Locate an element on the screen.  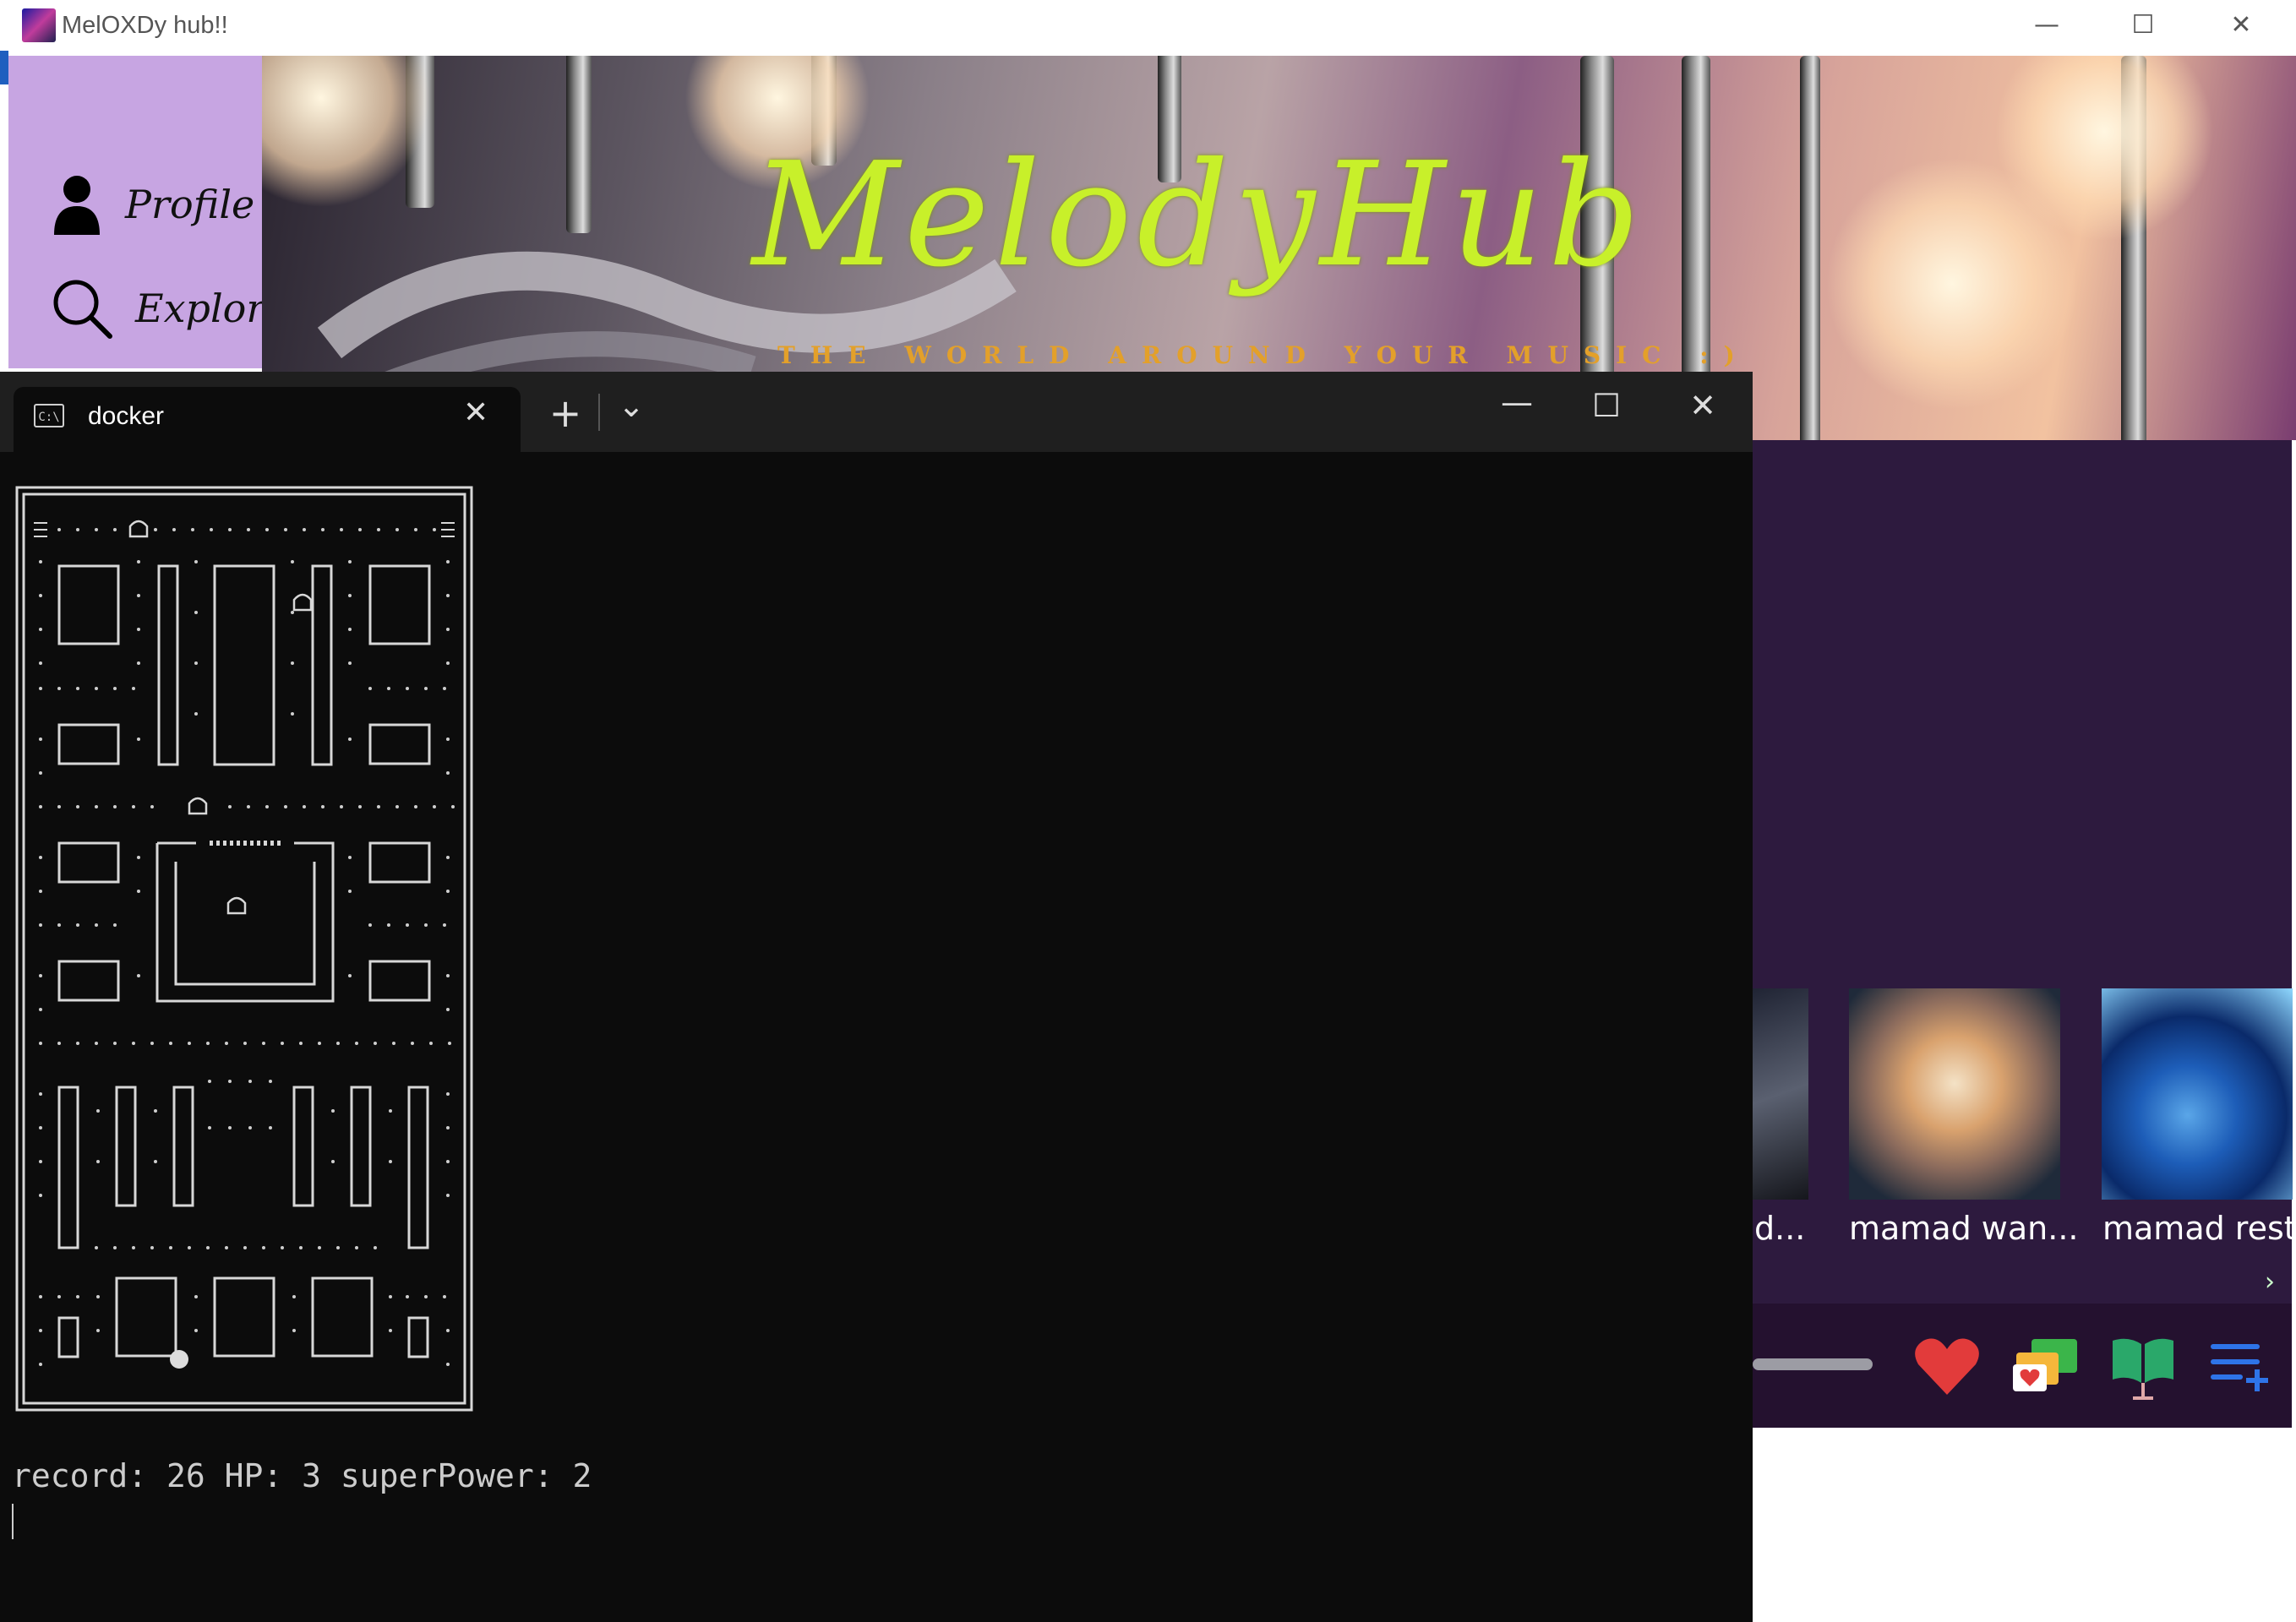
heart-icon is located at coordinates (1947, 1367).